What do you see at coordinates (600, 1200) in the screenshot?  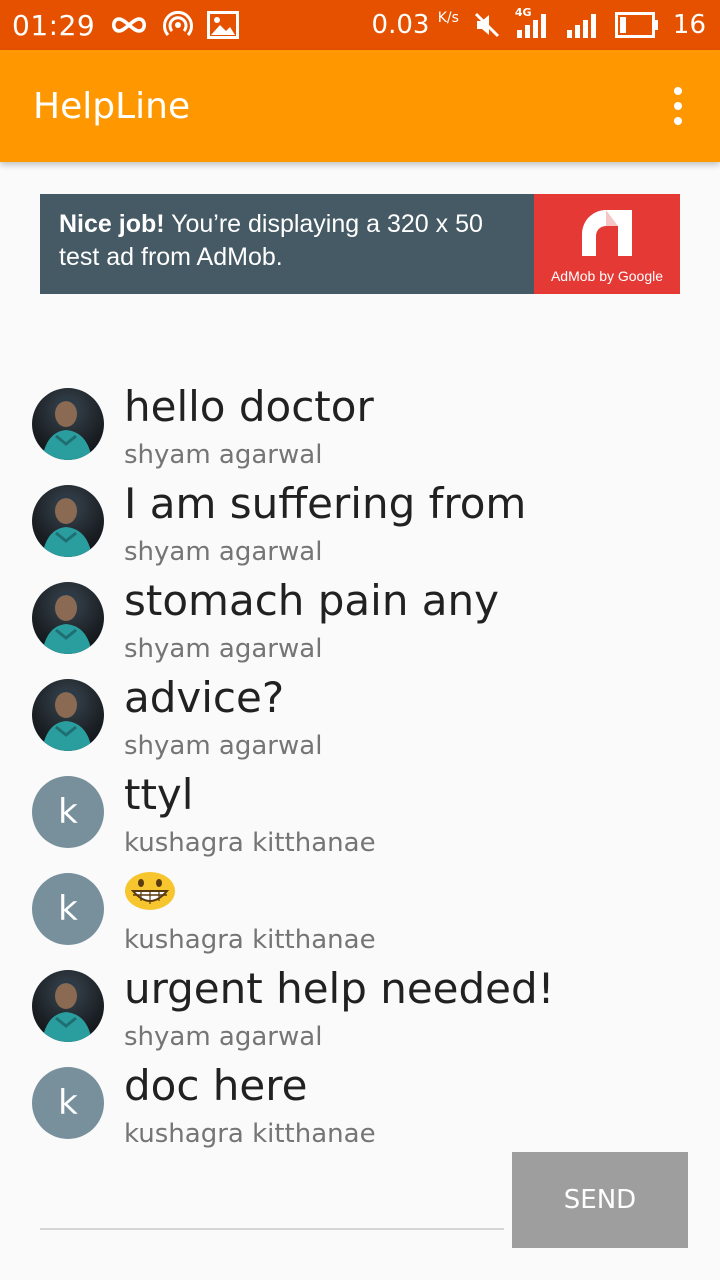 I see `send-button: SEND` at bounding box center [600, 1200].